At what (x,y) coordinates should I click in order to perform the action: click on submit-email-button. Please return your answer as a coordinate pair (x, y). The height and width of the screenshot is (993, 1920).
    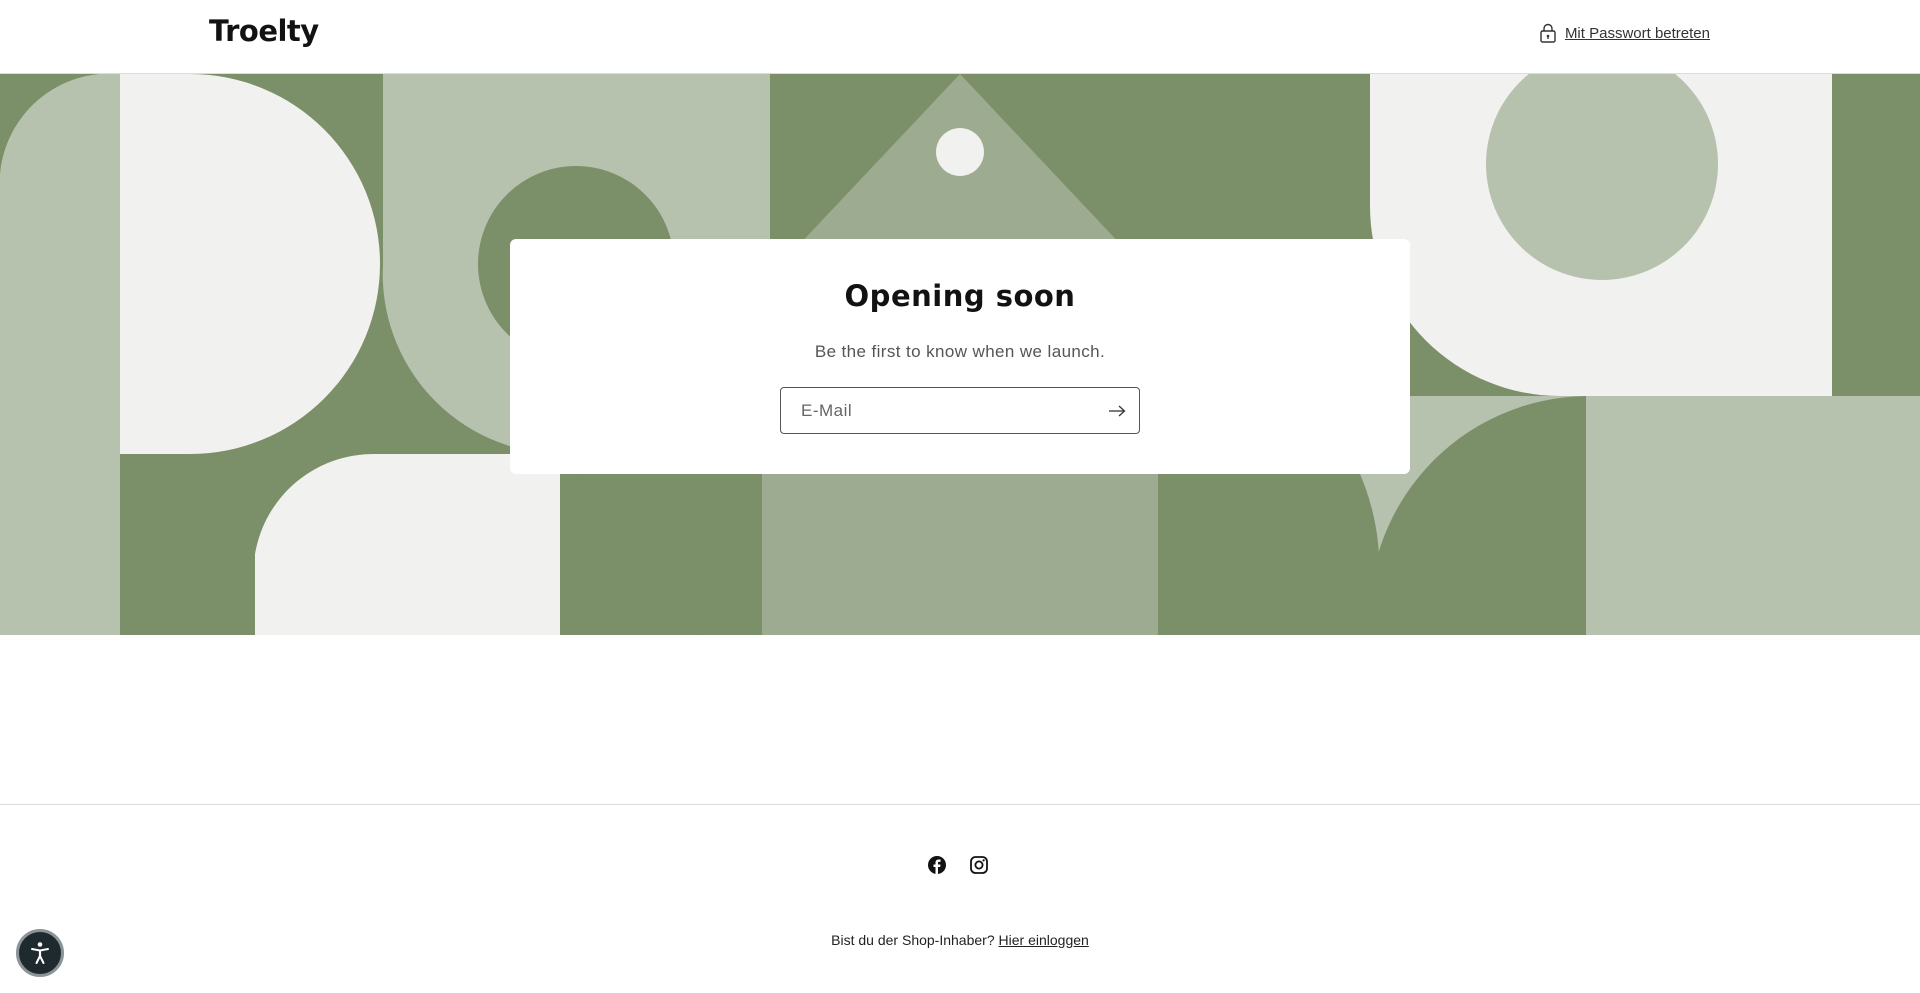
    Looking at the image, I should click on (1117, 411).